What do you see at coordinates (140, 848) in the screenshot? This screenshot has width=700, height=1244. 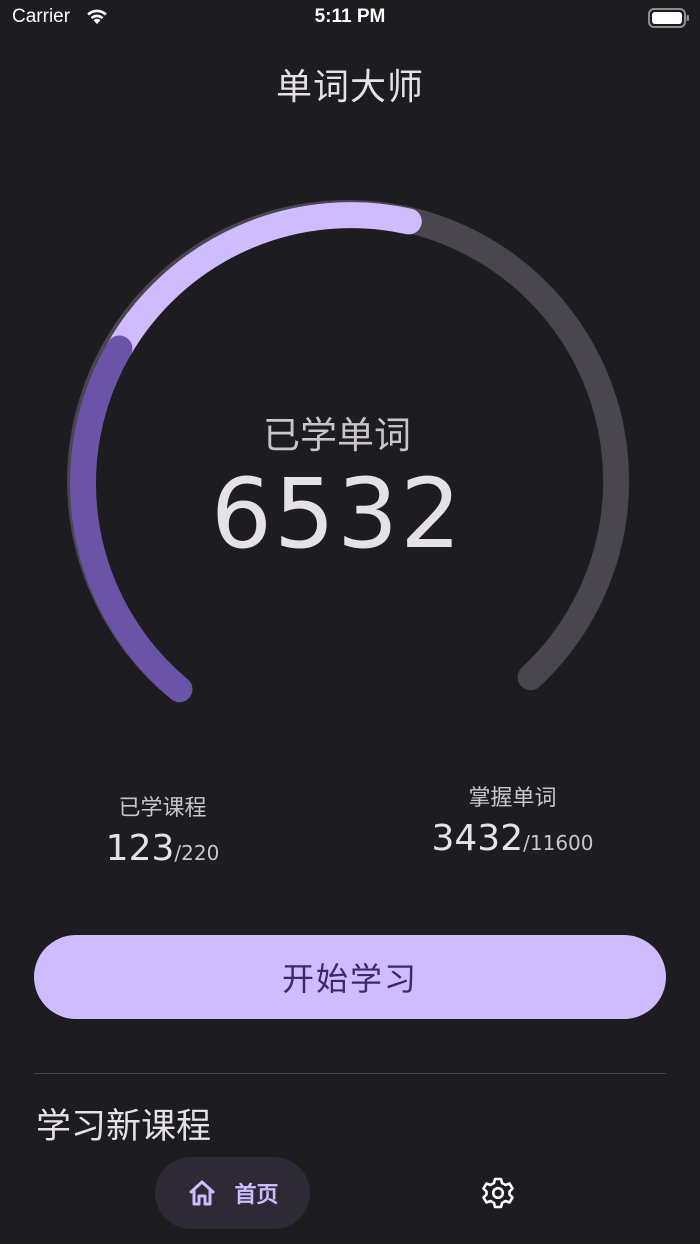 I see `stat-courses-value: 123` at bounding box center [140, 848].